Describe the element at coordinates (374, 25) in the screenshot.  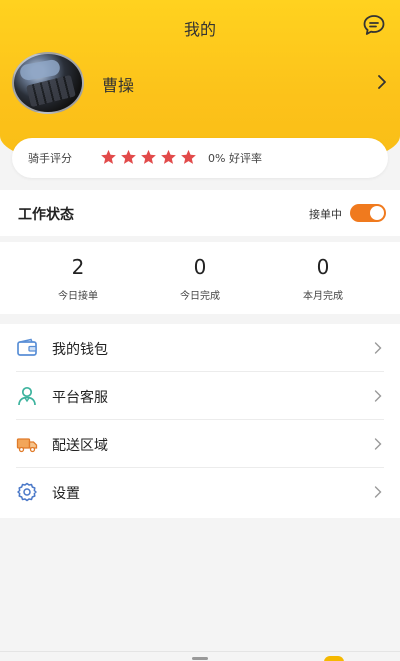
I see `message-icon` at that location.